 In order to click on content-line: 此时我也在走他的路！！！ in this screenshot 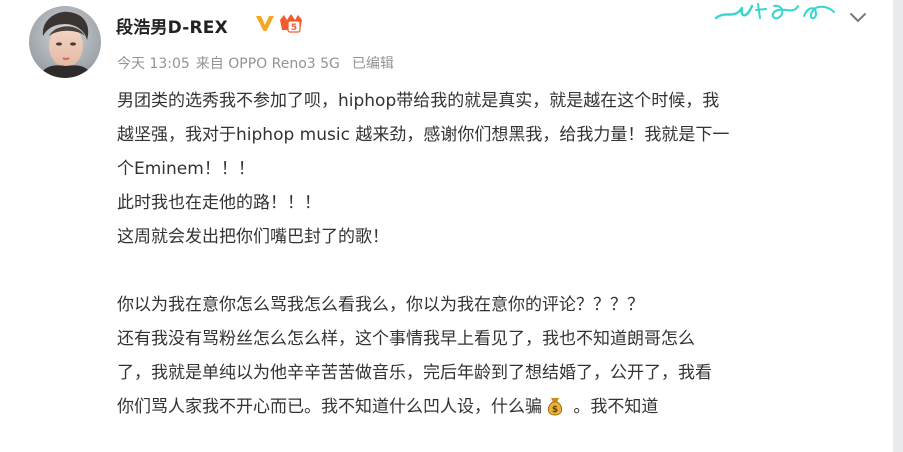, I will do `click(219, 203)`.